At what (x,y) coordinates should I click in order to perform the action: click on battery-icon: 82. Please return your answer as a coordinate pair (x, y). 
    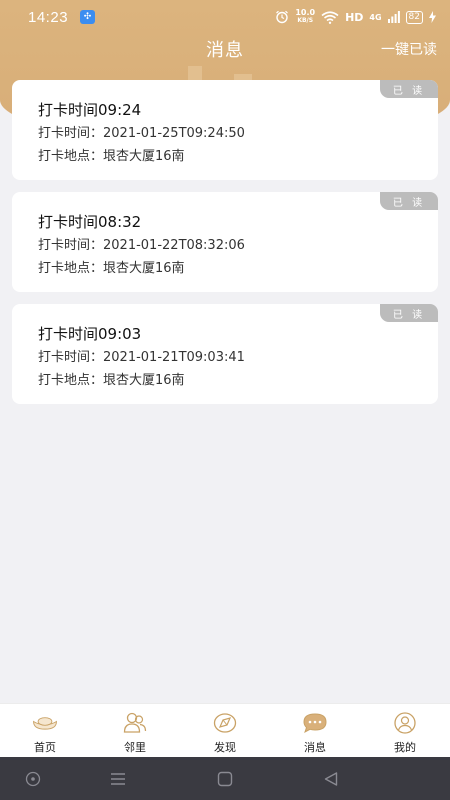
    Looking at the image, I should click on (414, 17).